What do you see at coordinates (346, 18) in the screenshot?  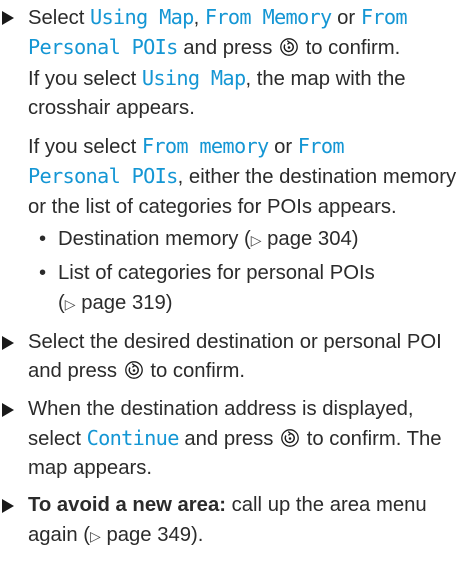 I see `sep: or` at bounding box center [346, 18].